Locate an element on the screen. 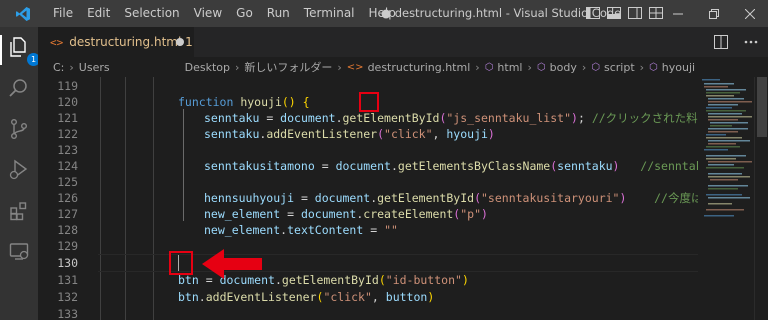  extensions-icon is located at coordinates (19, 211).